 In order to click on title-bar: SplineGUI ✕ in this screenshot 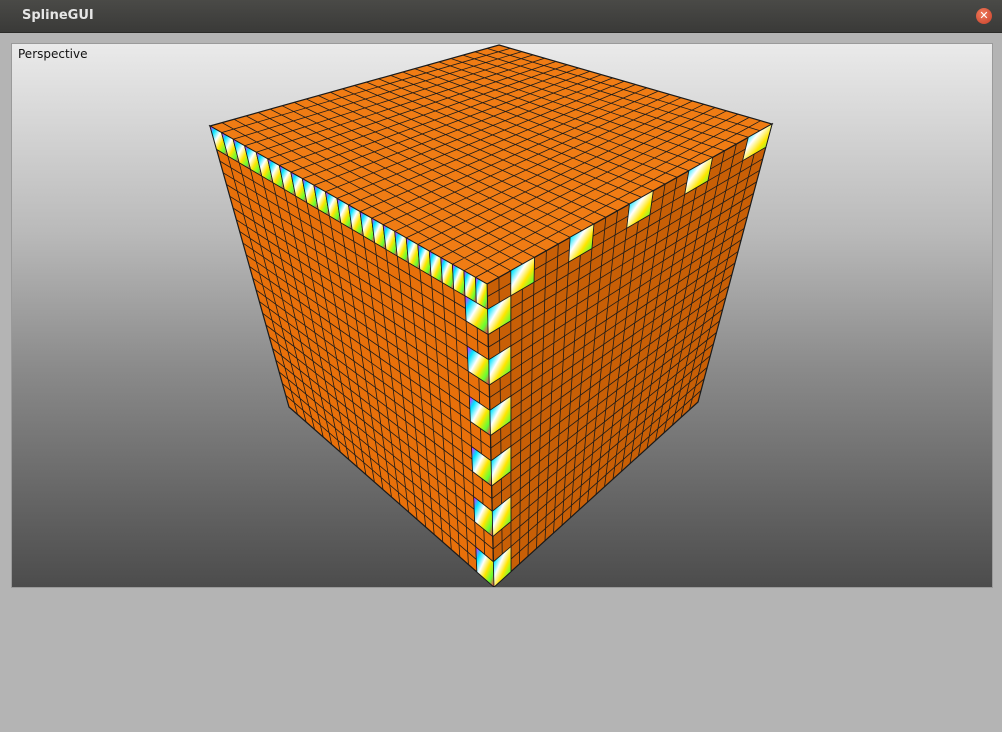, I will do `click(501, 16)`.